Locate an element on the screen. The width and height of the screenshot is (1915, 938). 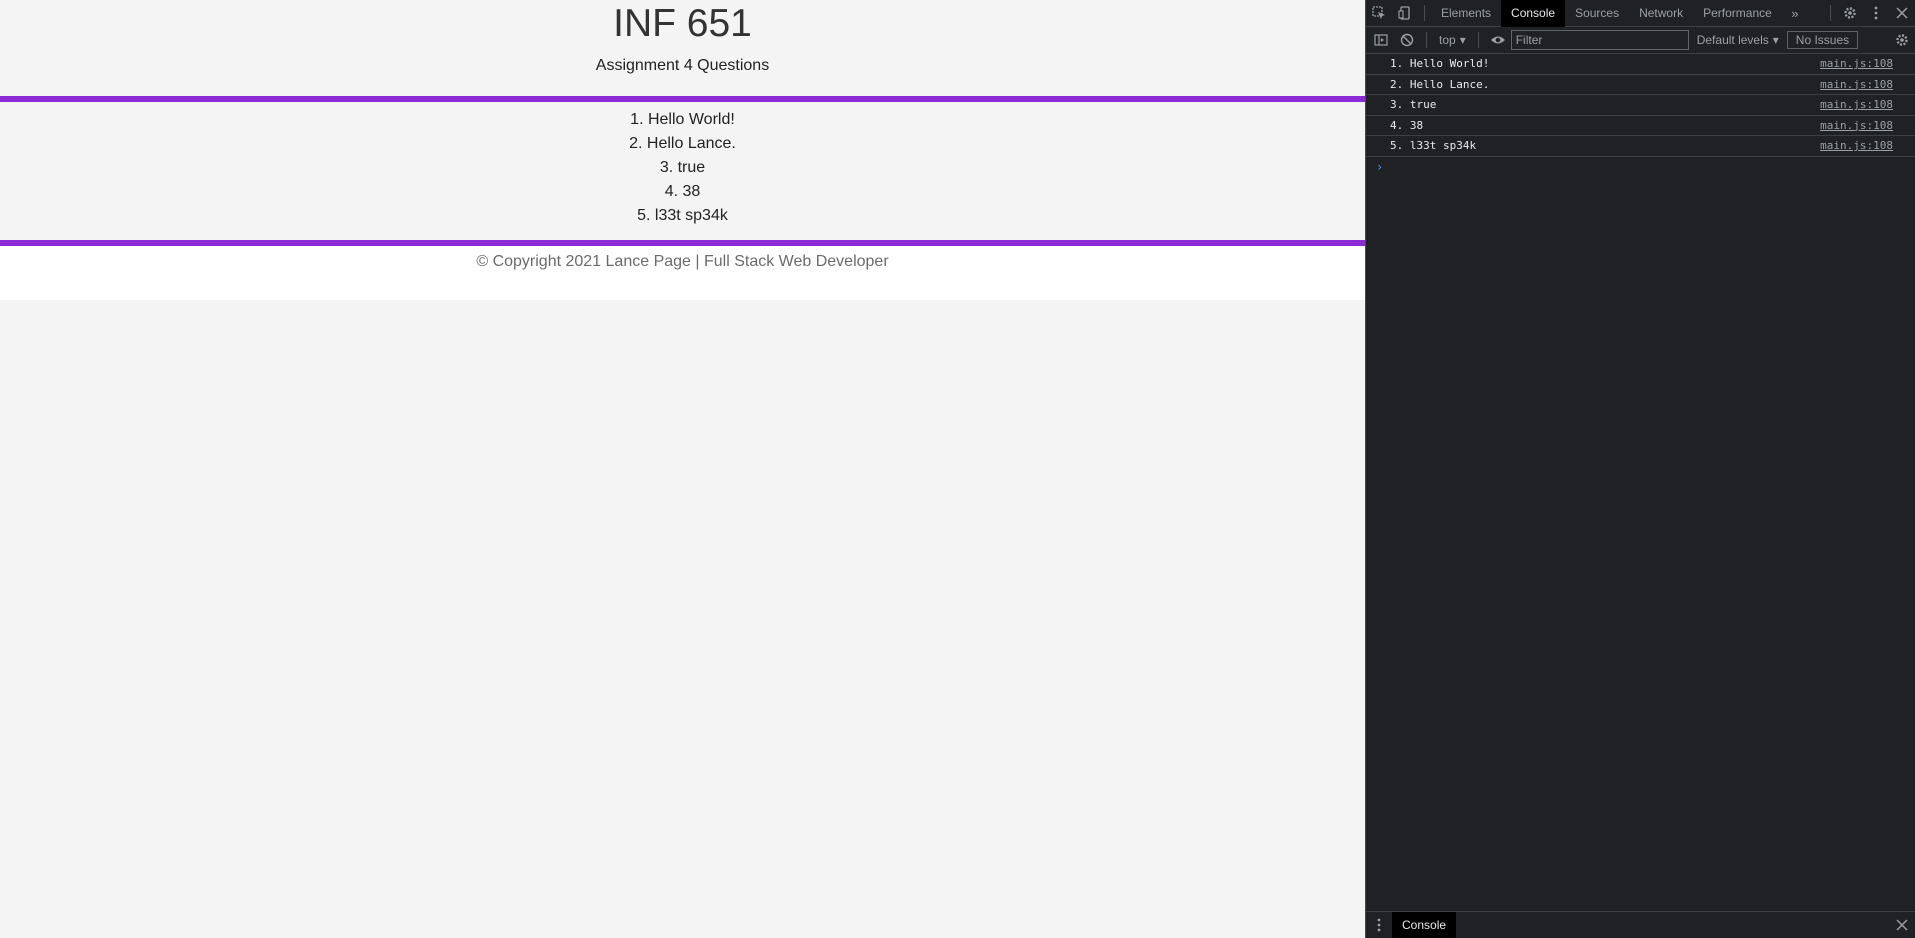
eye-icon is located at coordinates (1498, 40).